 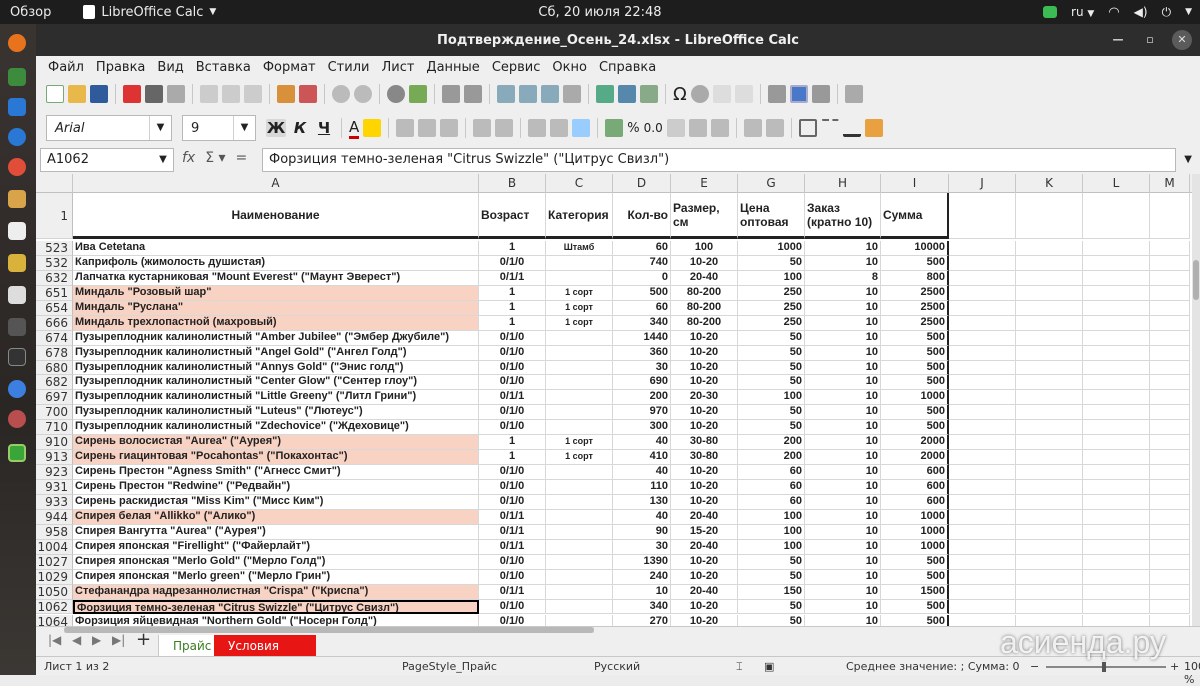 I want to click on app-menu: LibreOffice Calc ▼, so click(x=149, y=12).